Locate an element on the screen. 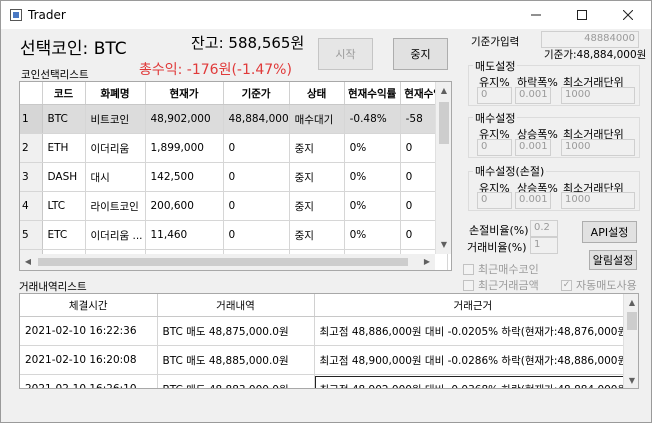  recent-buy-coin-label: 최근매수코인 is located at coordinates (508, 269).